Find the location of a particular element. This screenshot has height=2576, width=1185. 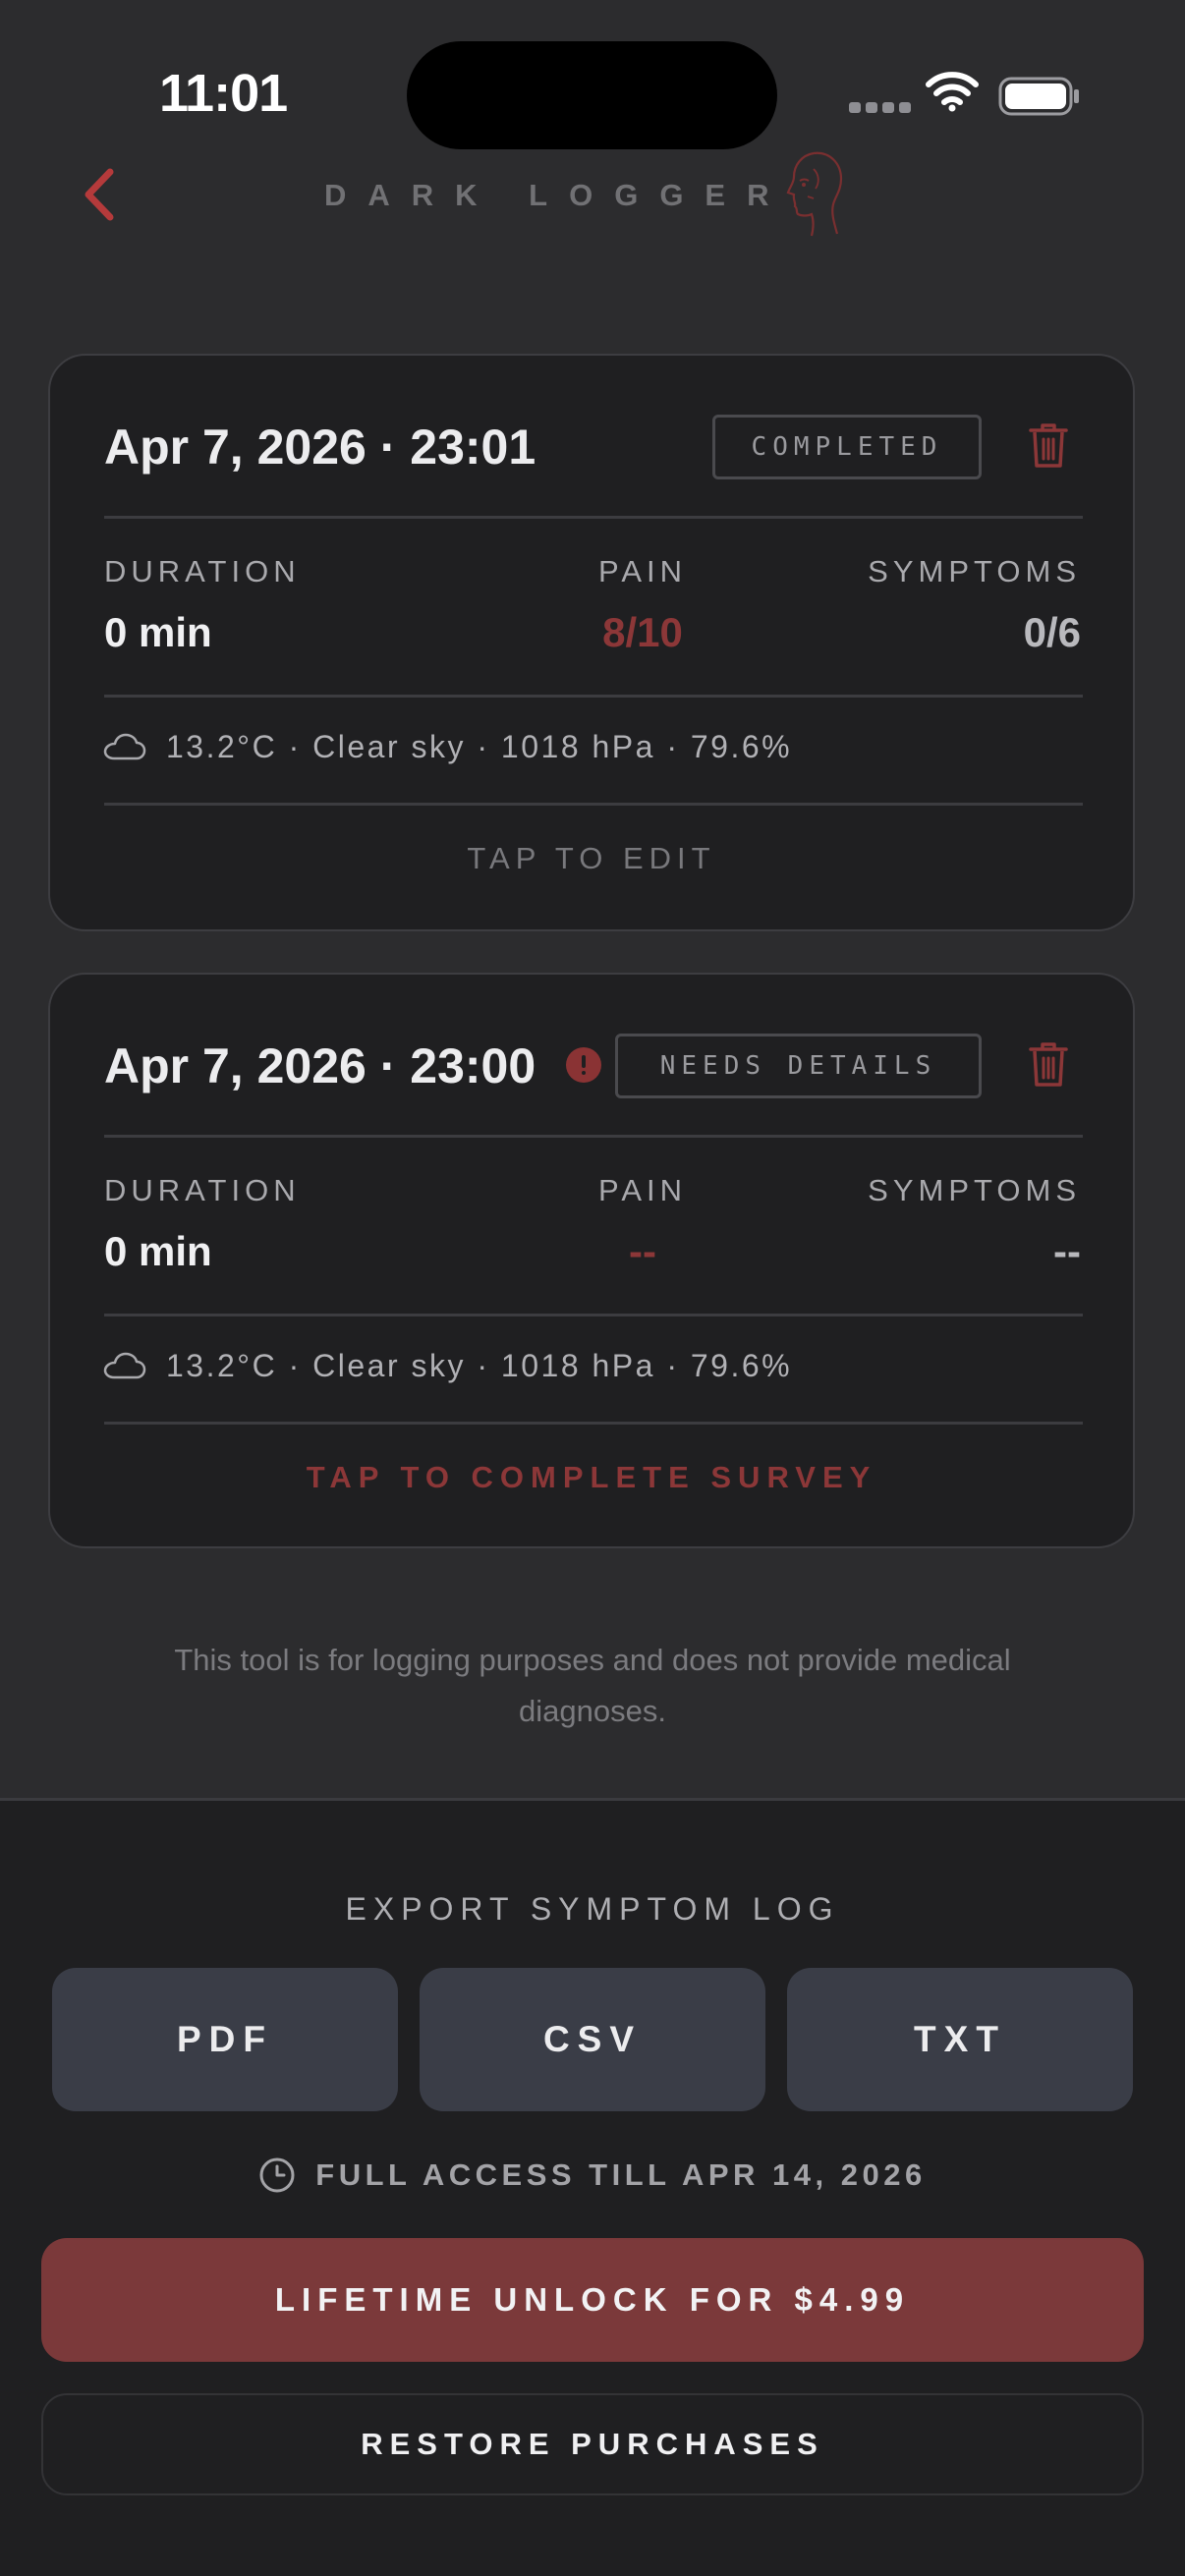

export-title: EXPORT SYMPTOM LOG is located at coordinates (592, 1909).